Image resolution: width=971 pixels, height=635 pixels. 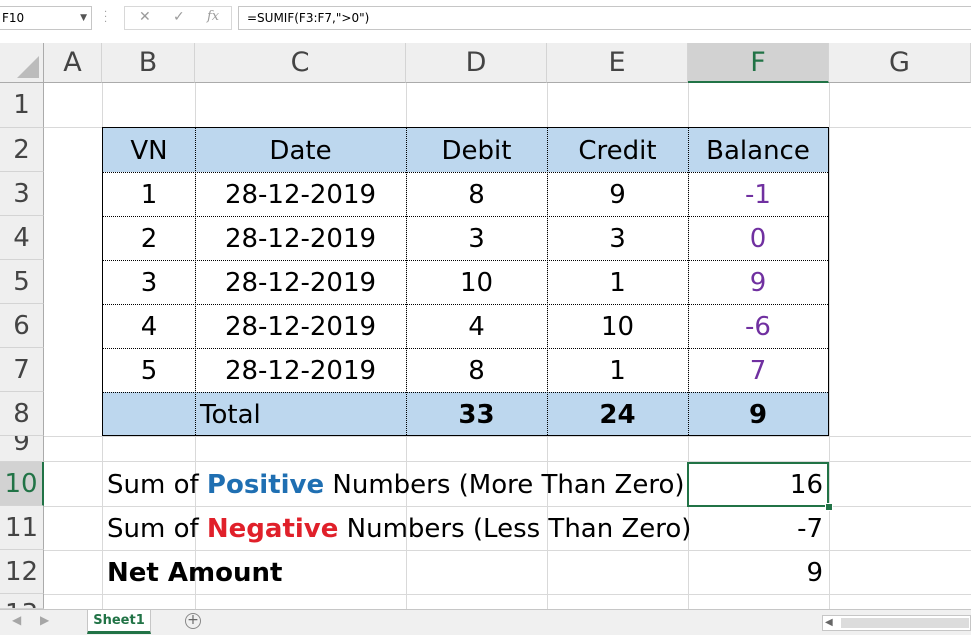 I want to click on cell-balance: -1, so click(x=758, y=194).